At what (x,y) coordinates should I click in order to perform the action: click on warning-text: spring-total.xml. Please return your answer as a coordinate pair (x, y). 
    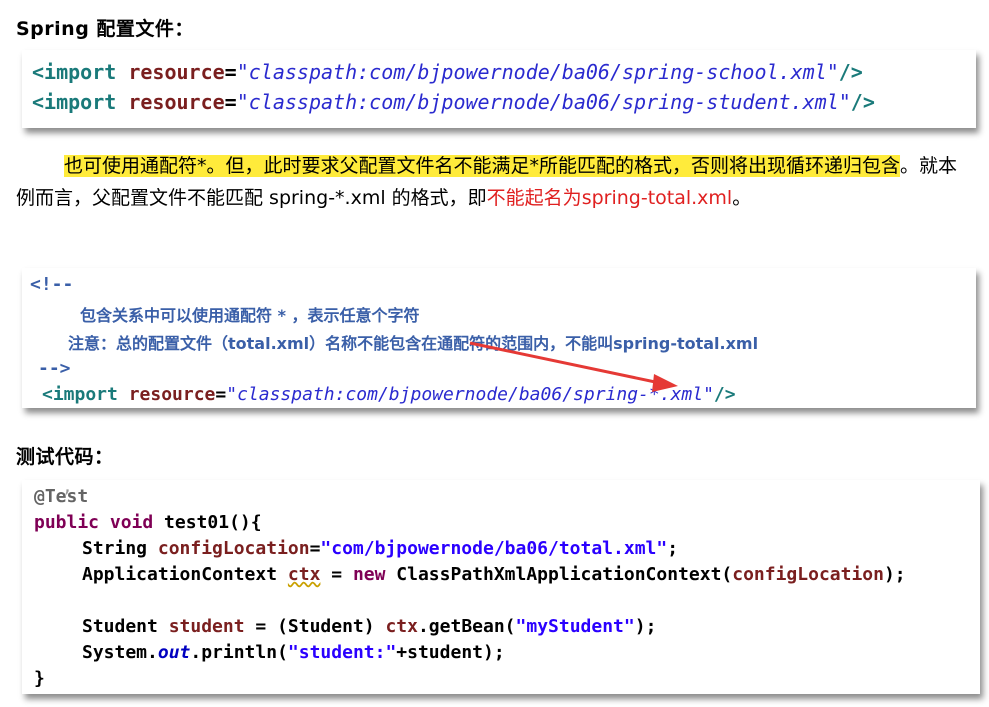
    Looking at the image, I should click on (657, 198).